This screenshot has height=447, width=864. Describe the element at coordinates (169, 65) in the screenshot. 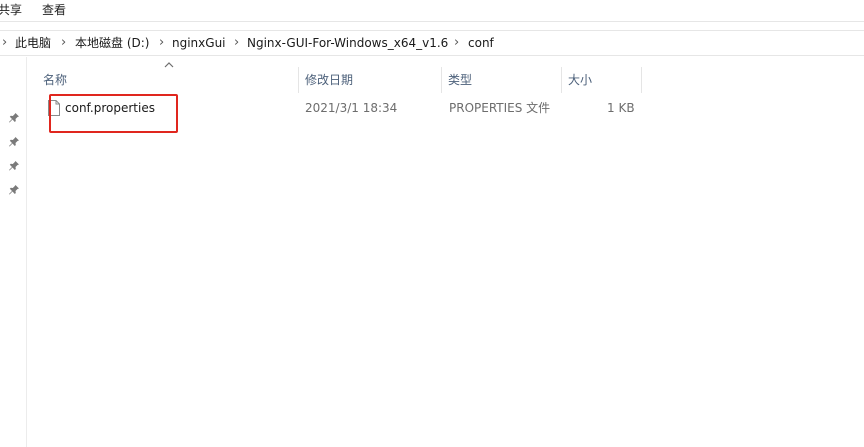

I see `sort-ascending-icon` at that location.